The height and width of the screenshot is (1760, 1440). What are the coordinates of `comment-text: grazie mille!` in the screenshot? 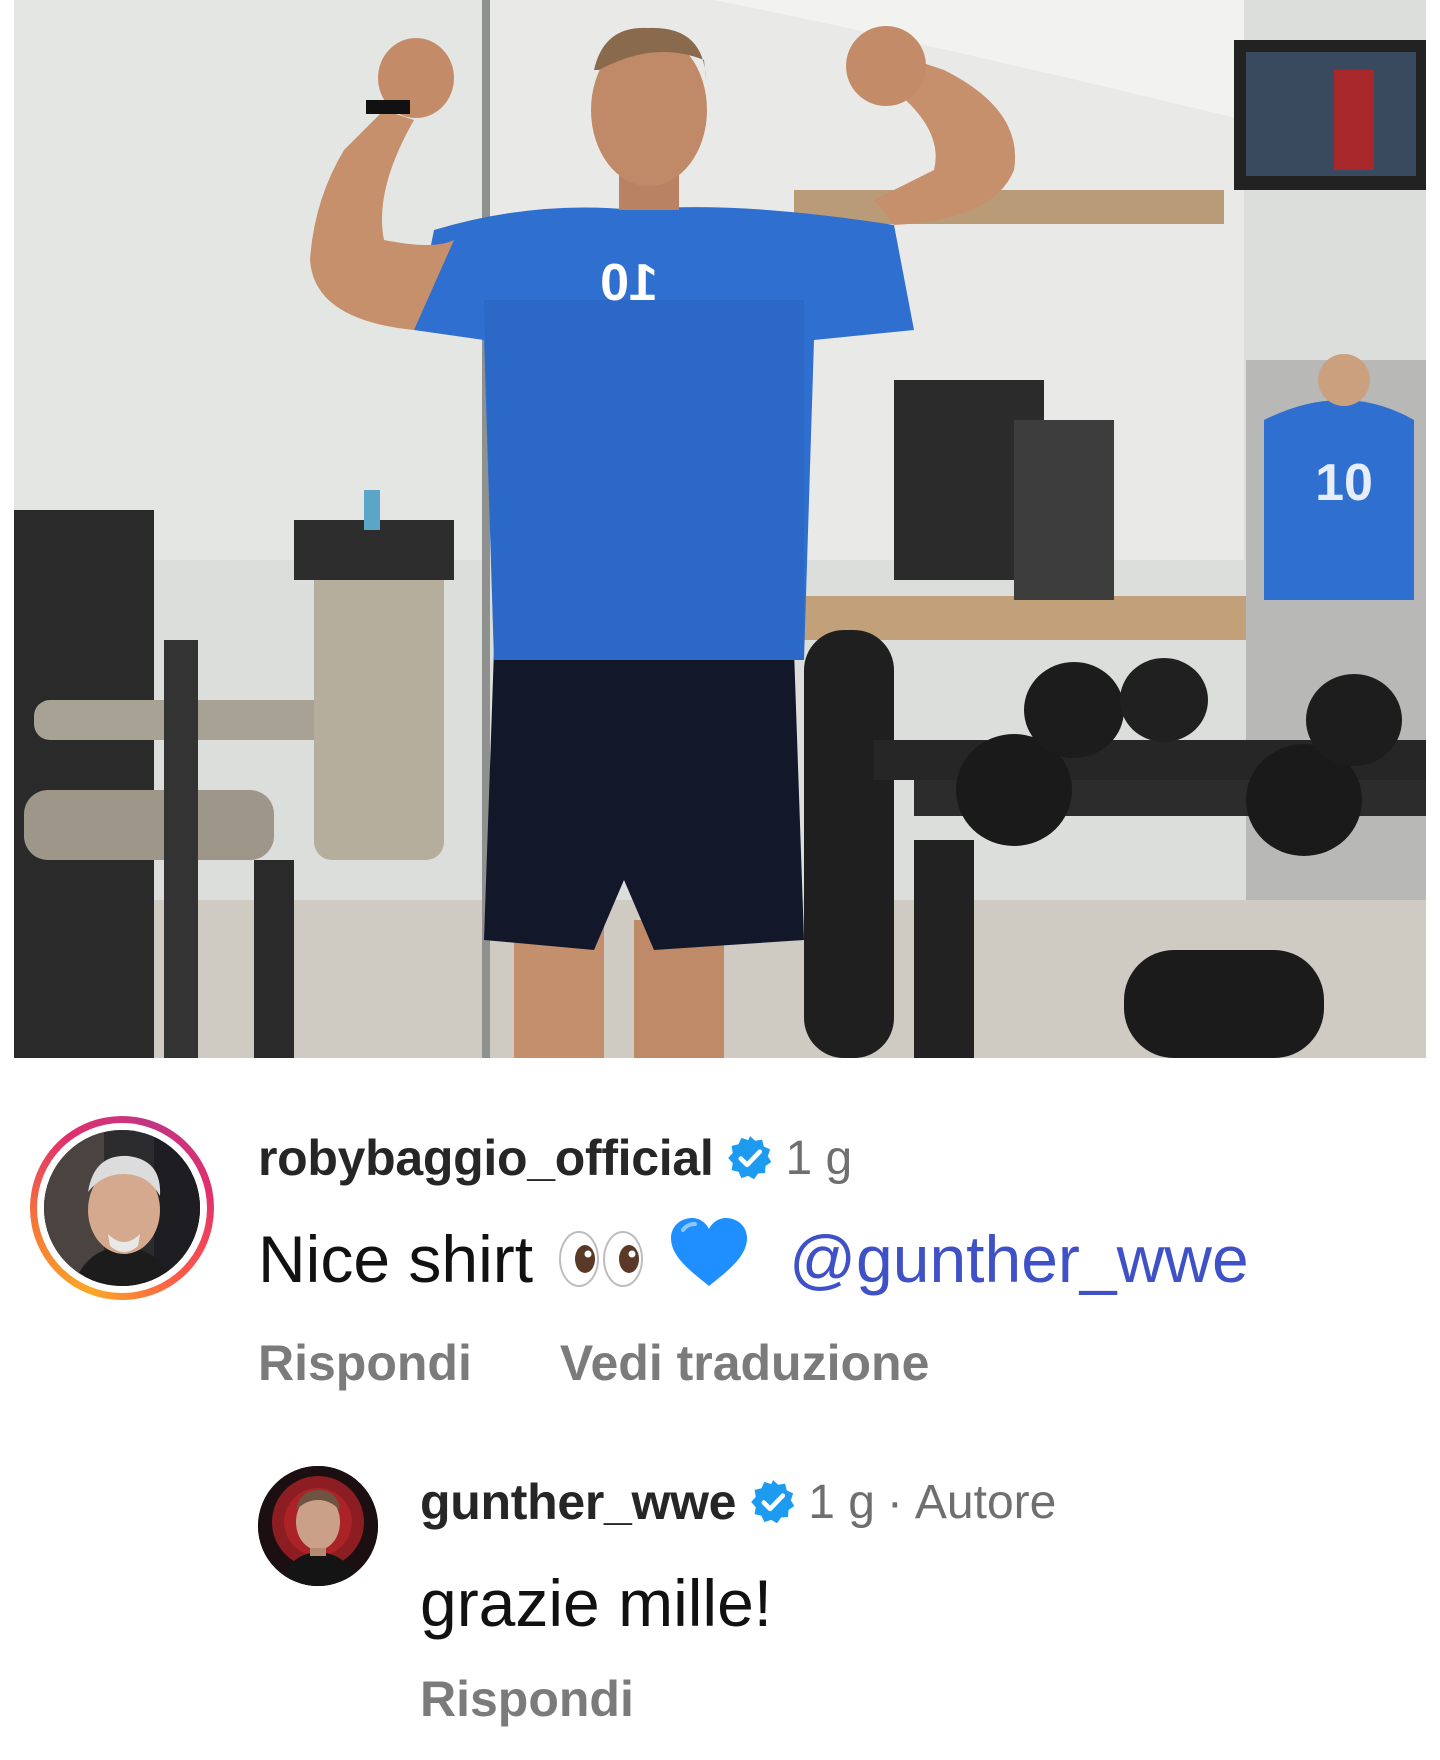 It's located at (596, 1603).